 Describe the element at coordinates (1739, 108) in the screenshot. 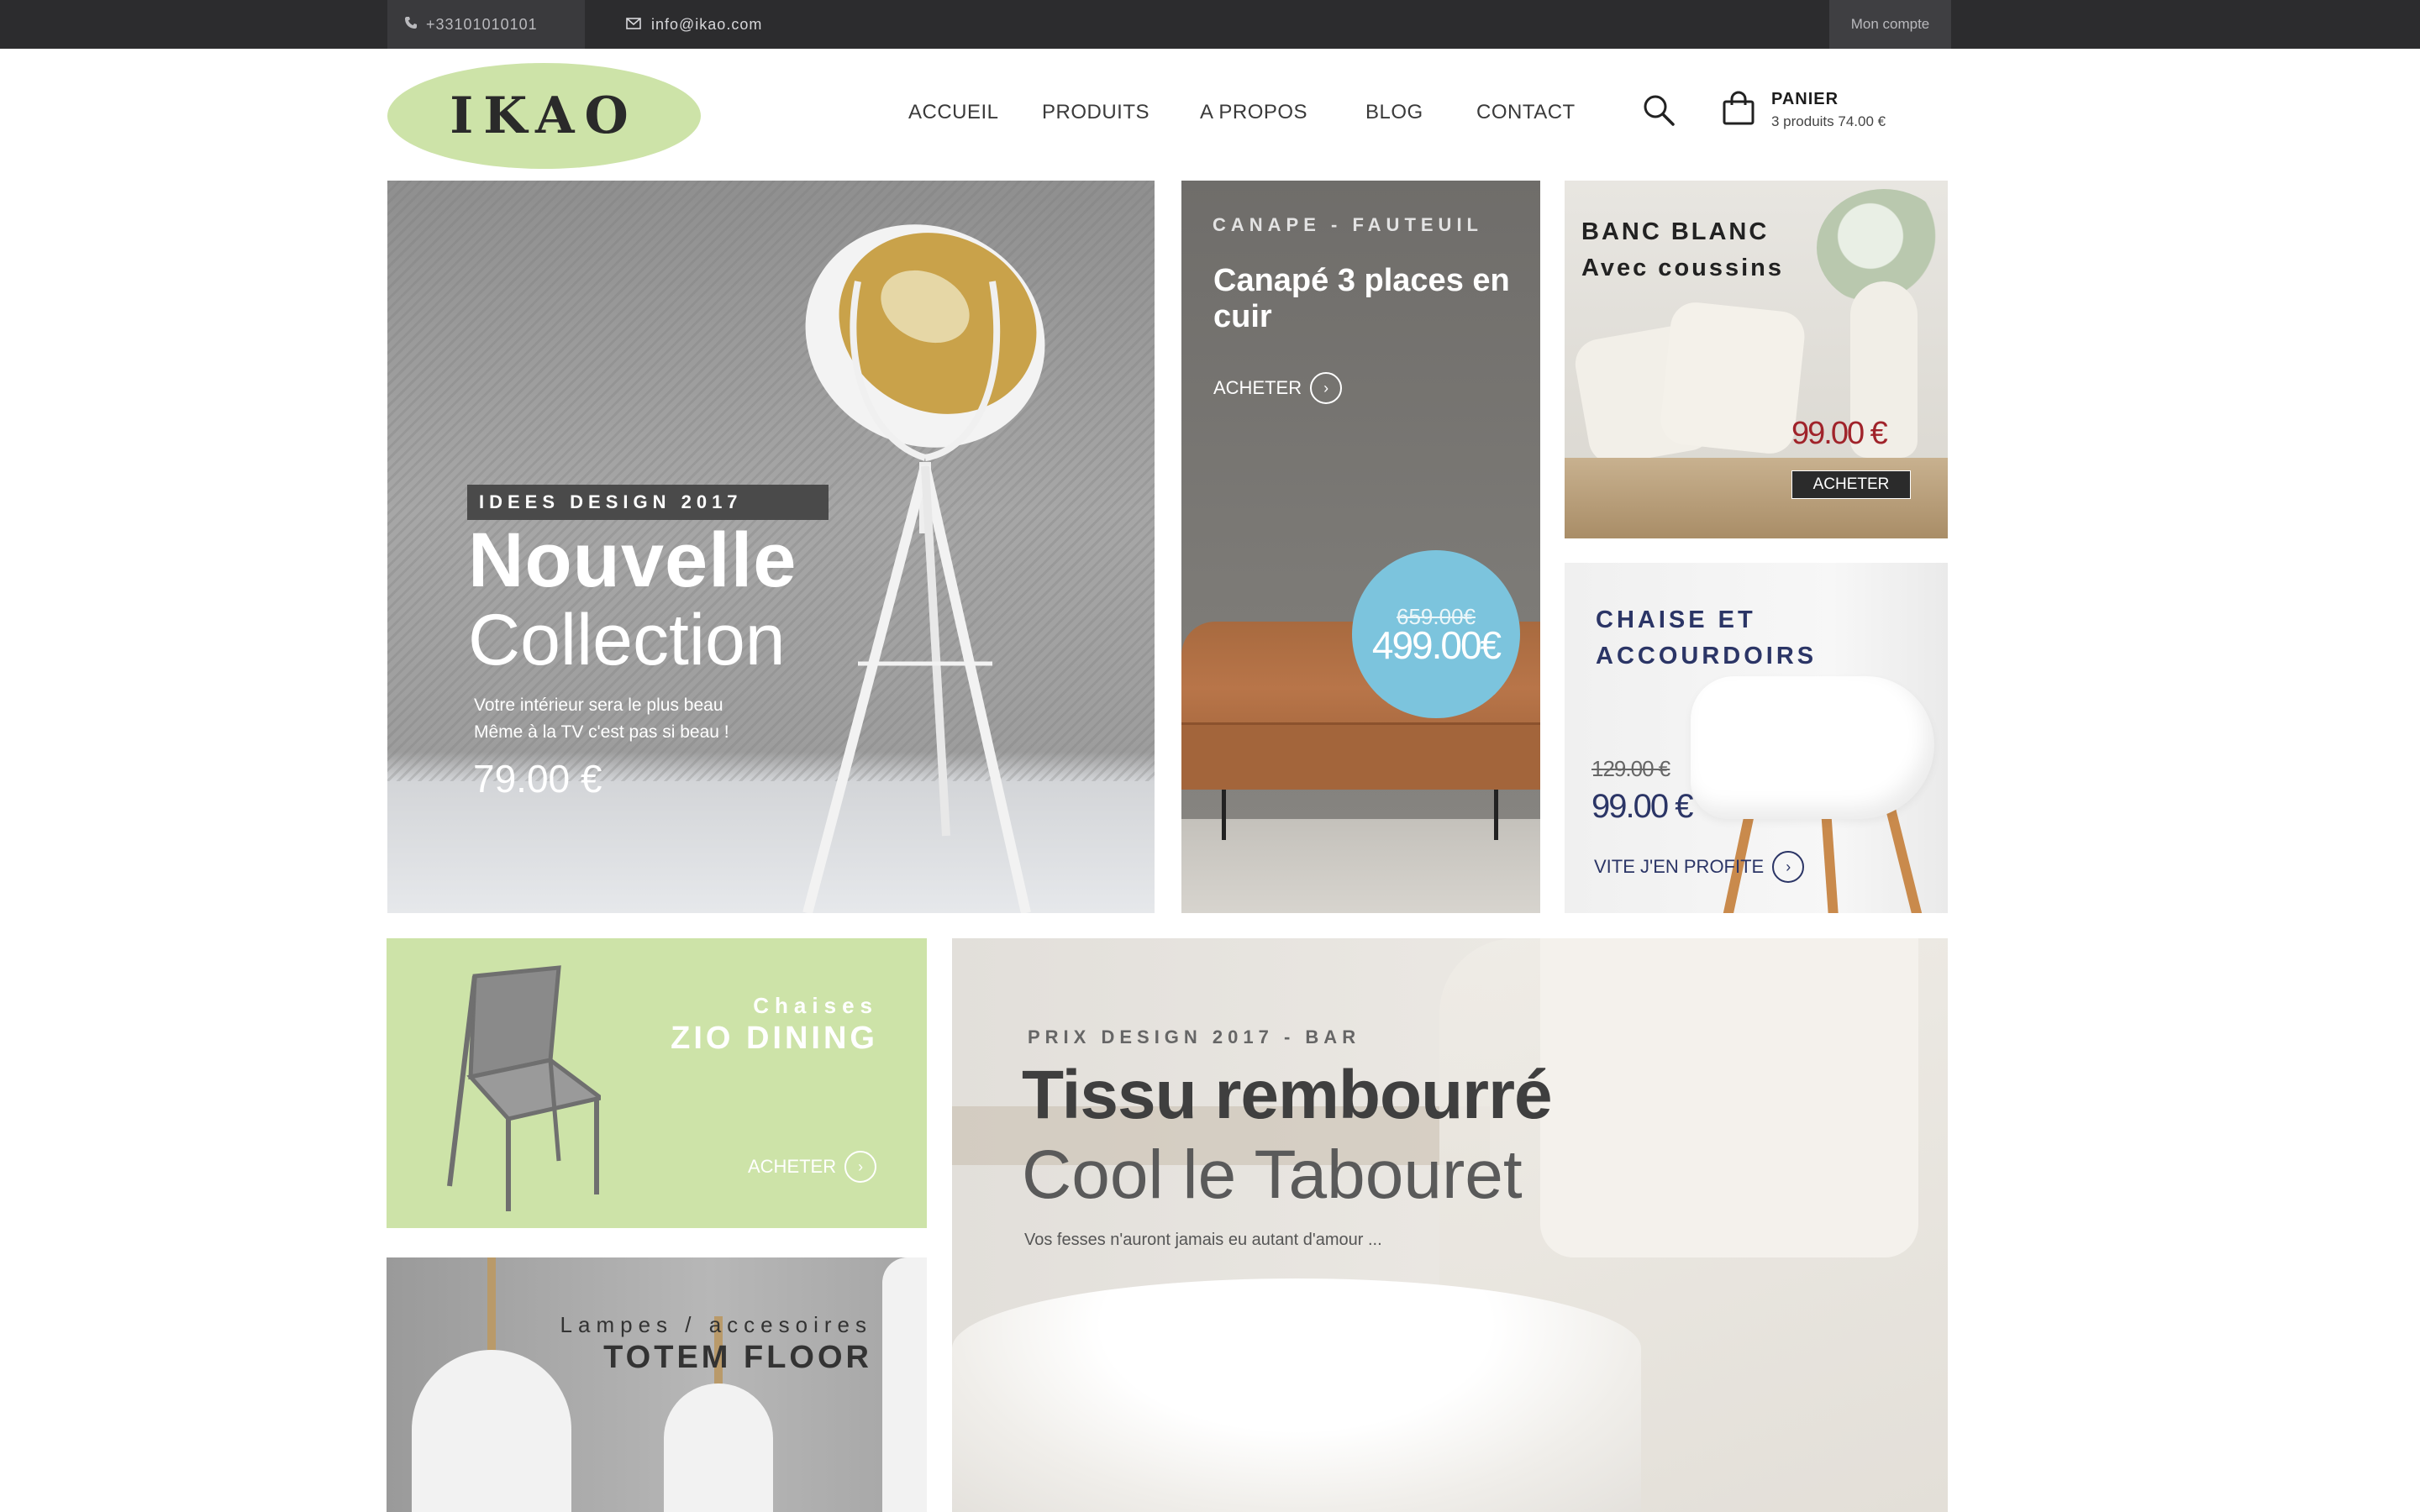

I see `shopping-bag-icon` at that location.